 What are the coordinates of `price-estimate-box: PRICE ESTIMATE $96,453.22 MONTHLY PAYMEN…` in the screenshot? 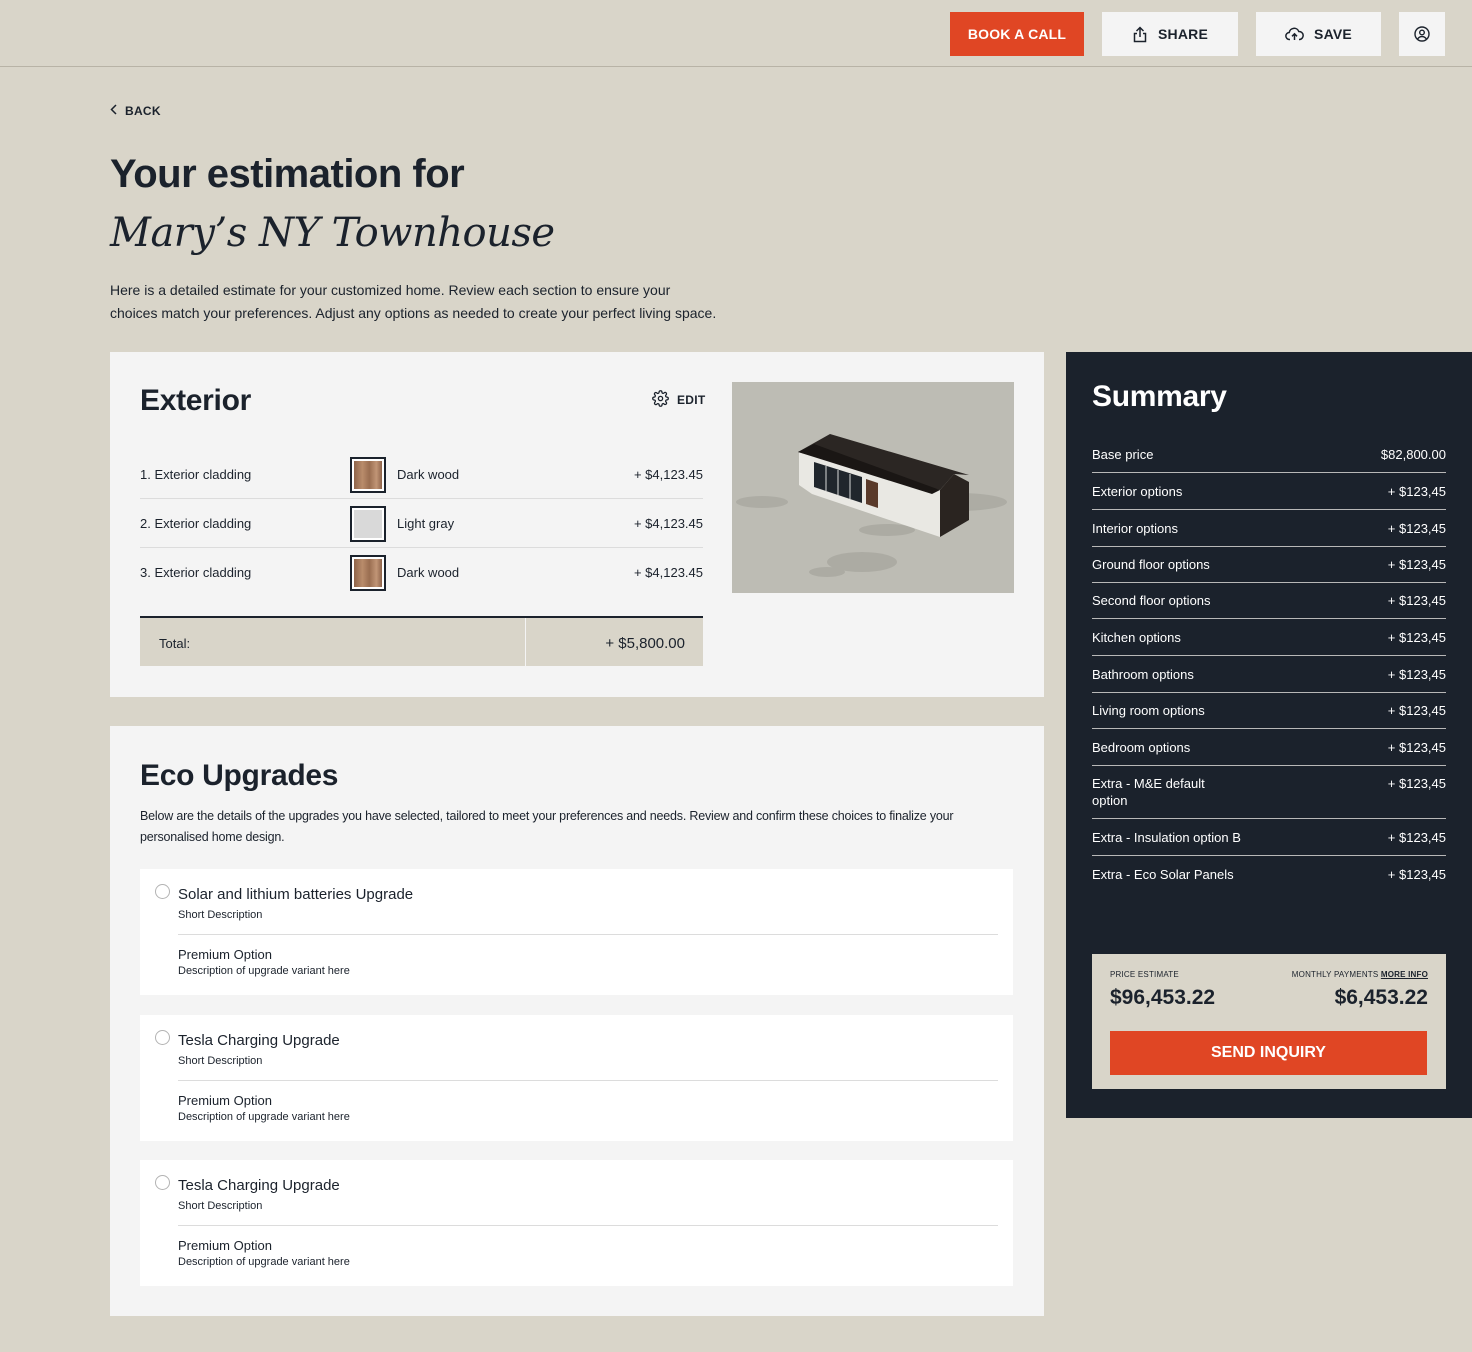 It's located at (1269, 1021).